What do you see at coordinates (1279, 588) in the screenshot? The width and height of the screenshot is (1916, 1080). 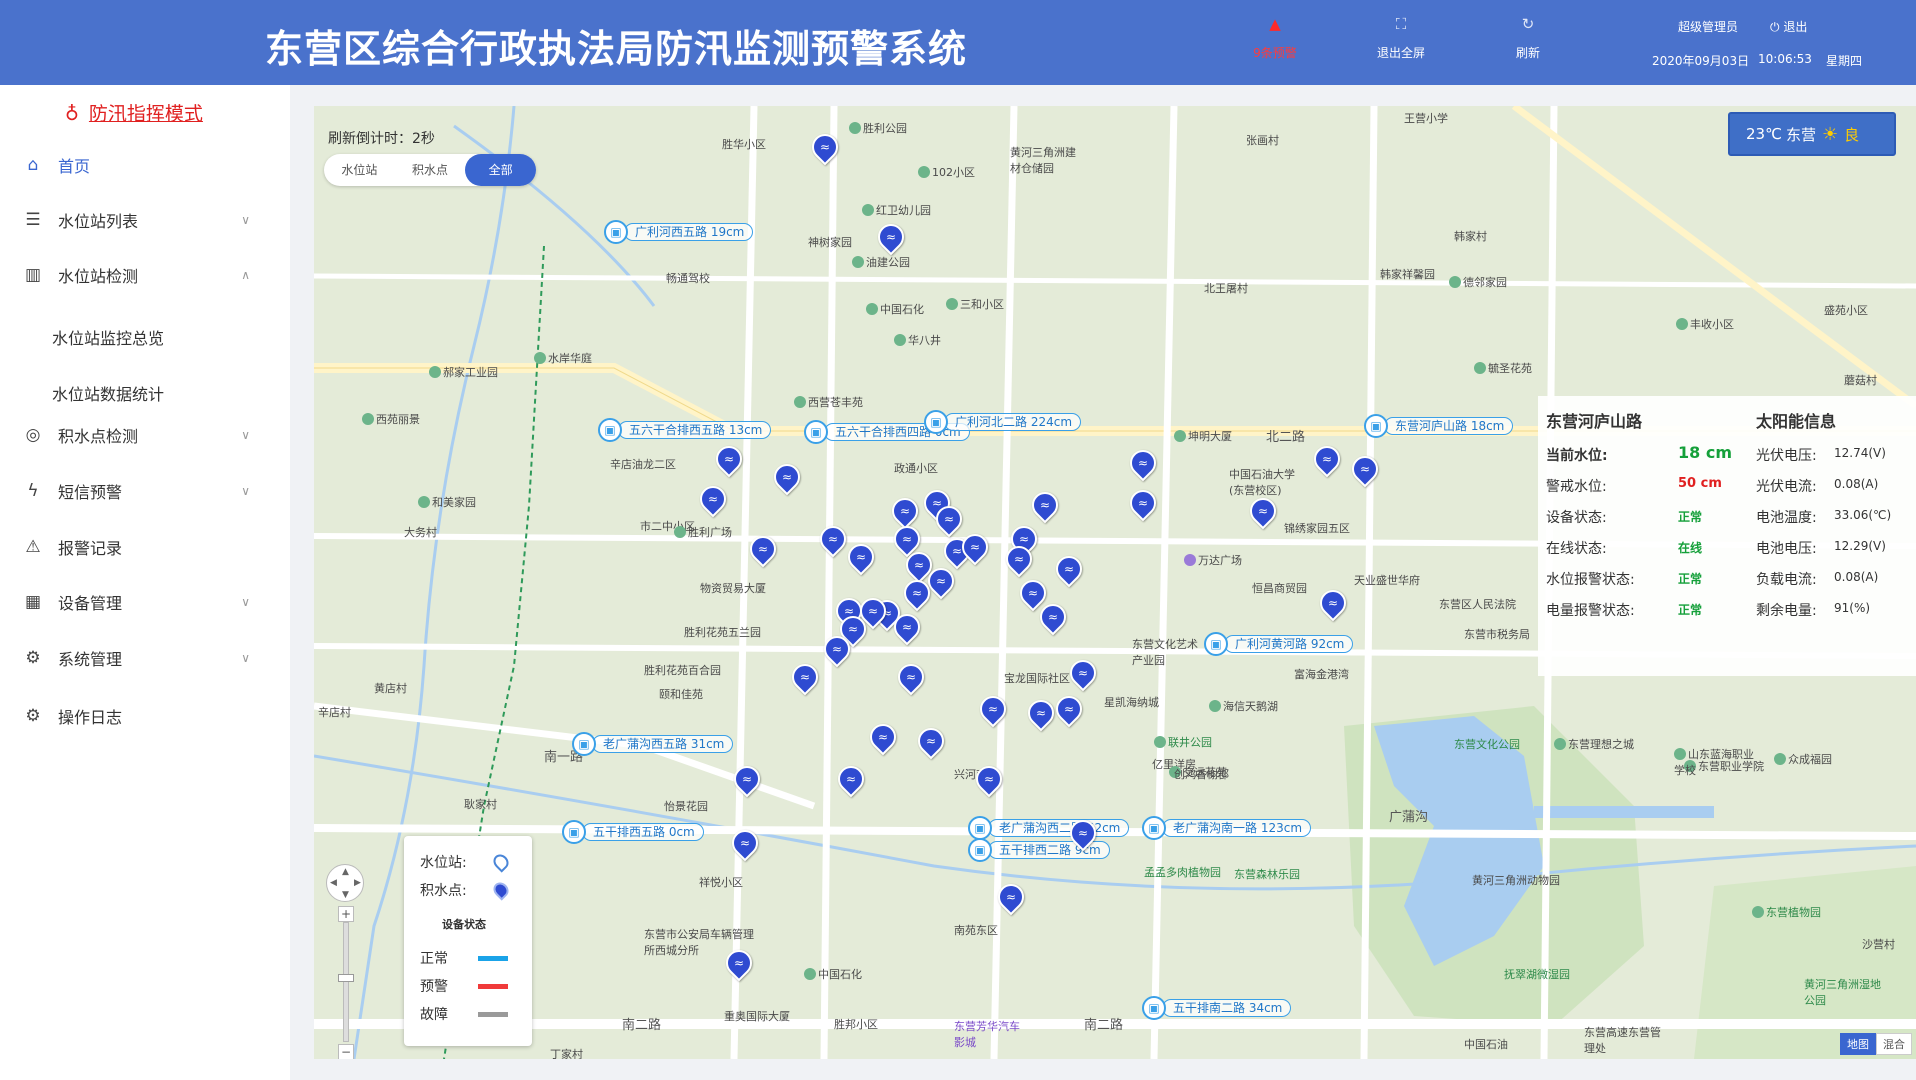 I see `poi: 恒昌商贸园` at bounding box center [1279, 588].